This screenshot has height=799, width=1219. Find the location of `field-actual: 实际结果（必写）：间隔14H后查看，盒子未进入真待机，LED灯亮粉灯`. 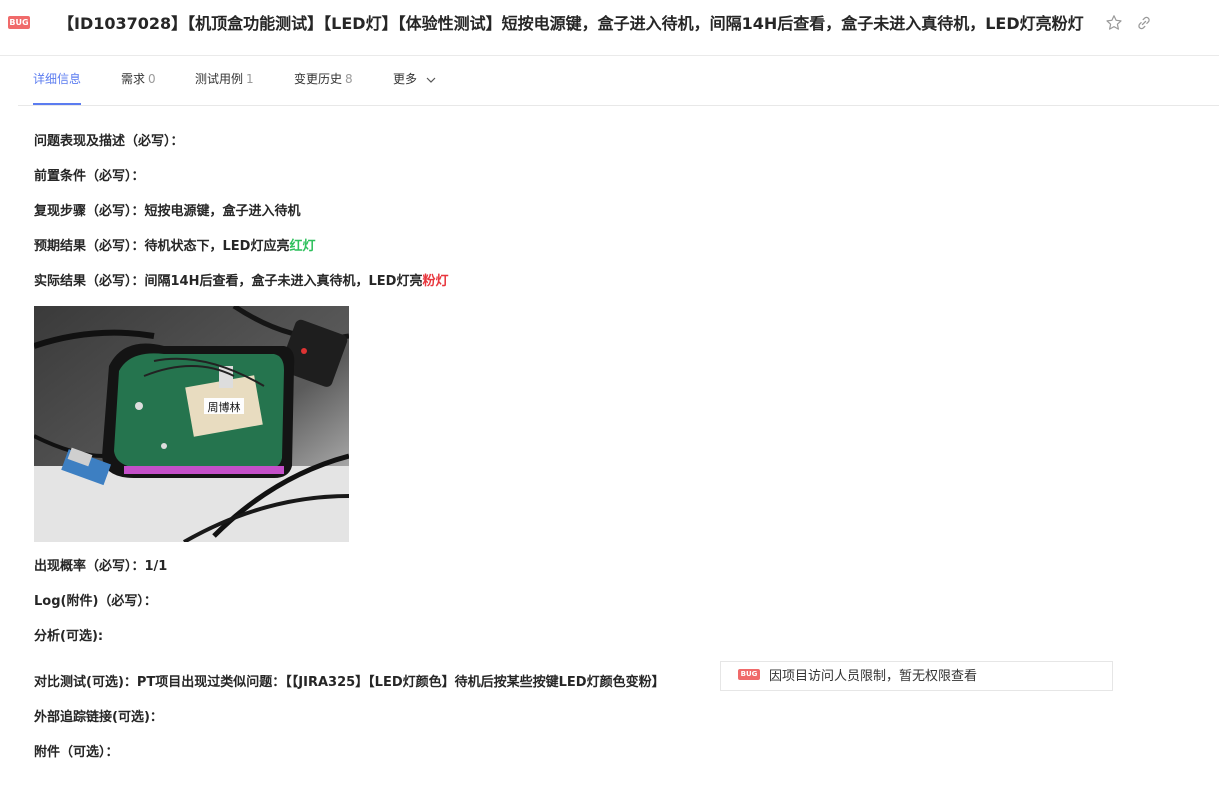

field-actual: 实际结果（必写）：间隔14H后查看，盒子未进入真待机，LED灯亮粉灯 is located at coordinates (241, 282).